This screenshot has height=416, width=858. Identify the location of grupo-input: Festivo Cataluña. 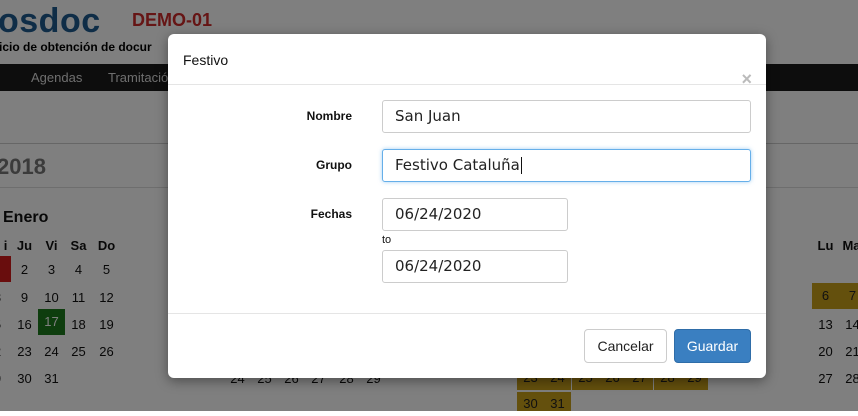
(566, 165).